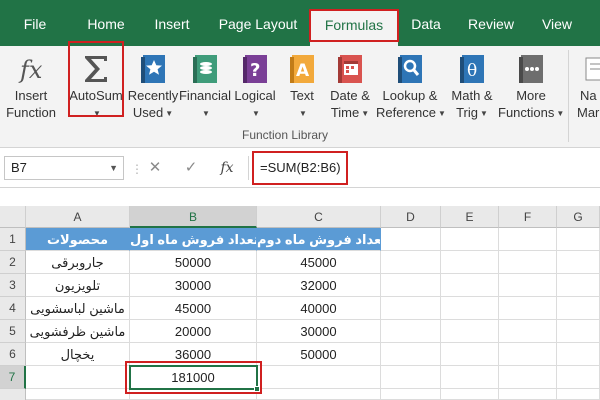 Image resolution: width=600 pixels, height=400 pixels. What do you see at coordinates (193, 262) in the screenshot?
I see `cell-b2: 50000` at bounding box center [193, 262].